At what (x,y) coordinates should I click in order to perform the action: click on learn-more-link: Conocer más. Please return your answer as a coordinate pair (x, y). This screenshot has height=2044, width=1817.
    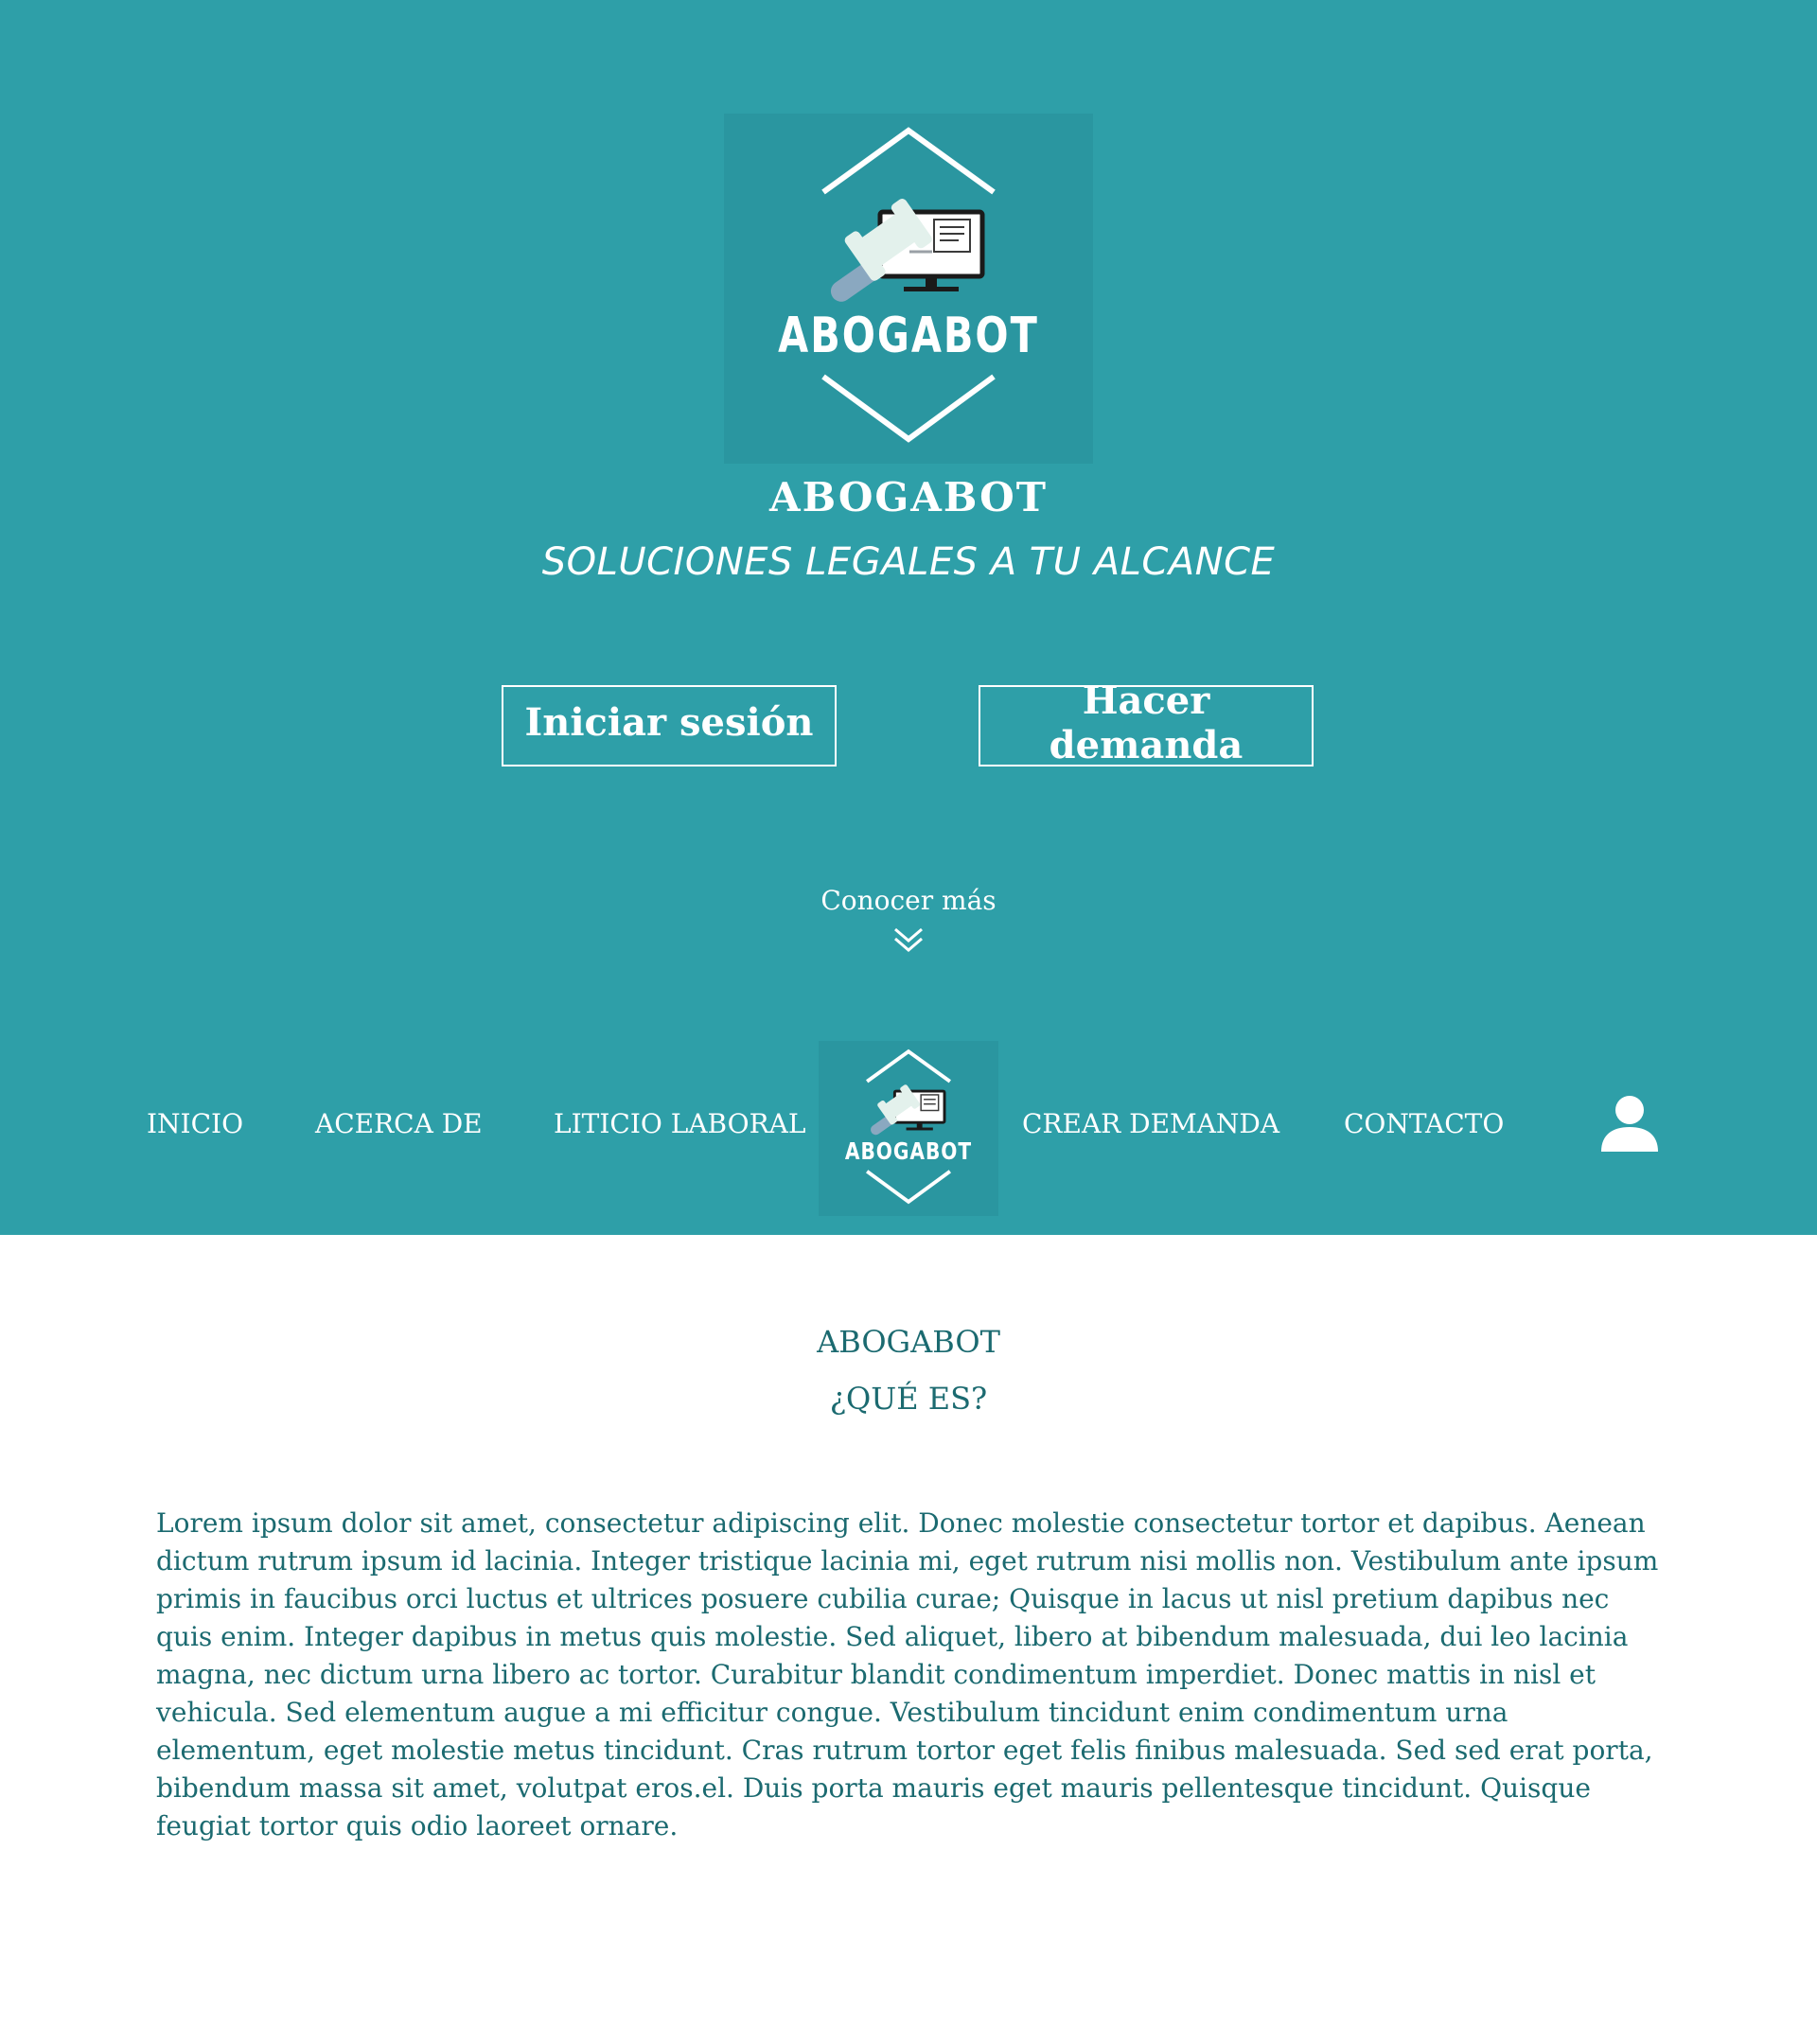
    Looking at the image, I should click on (908, 927).